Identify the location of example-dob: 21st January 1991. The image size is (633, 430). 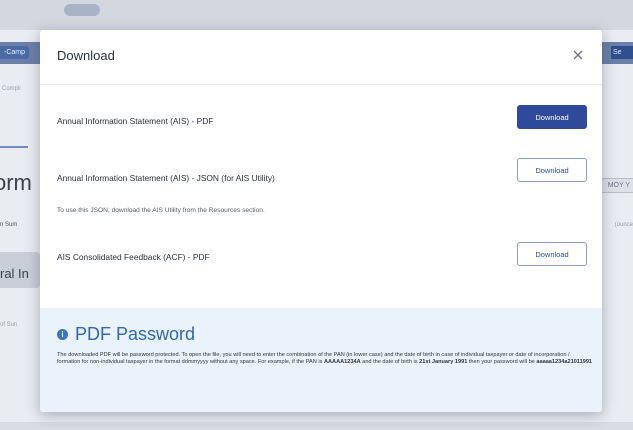
(443, 362).